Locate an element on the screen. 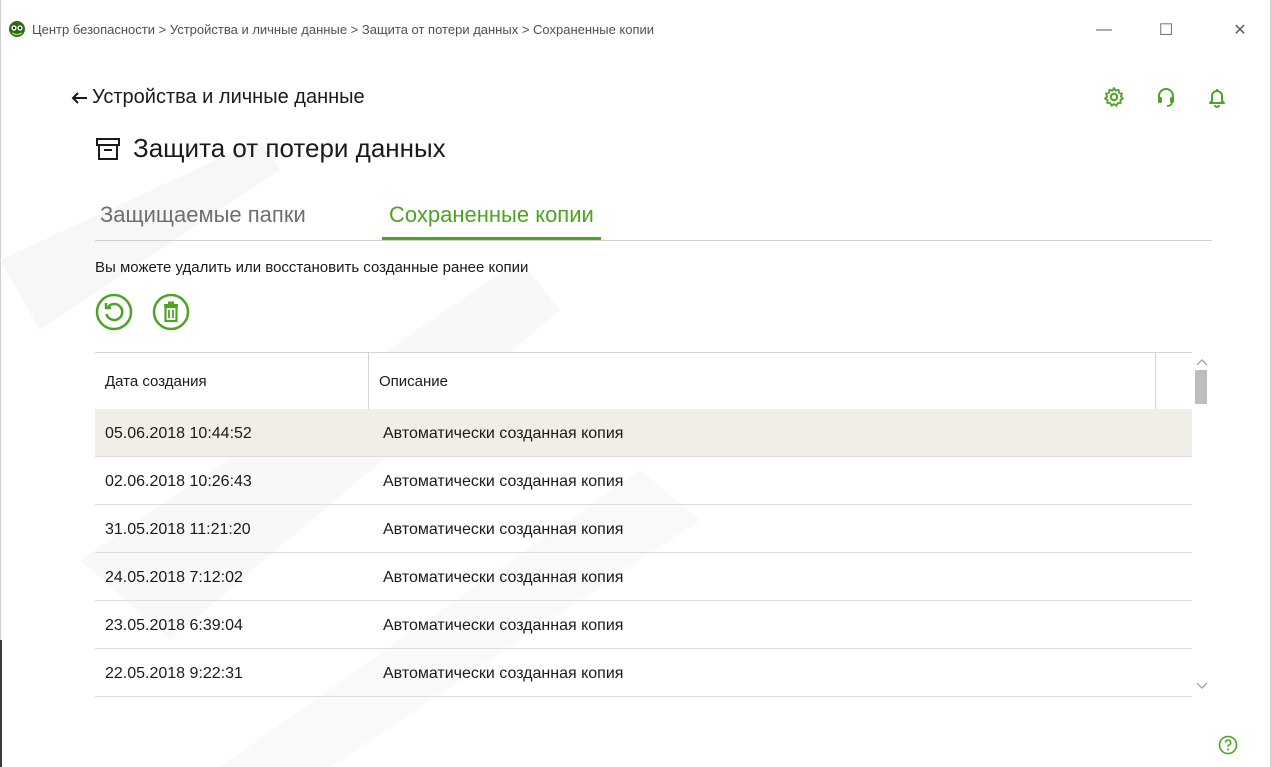 The width and height of the screenshot is (1271, 767). column-header-extra is located at coordinates (1174, 381).